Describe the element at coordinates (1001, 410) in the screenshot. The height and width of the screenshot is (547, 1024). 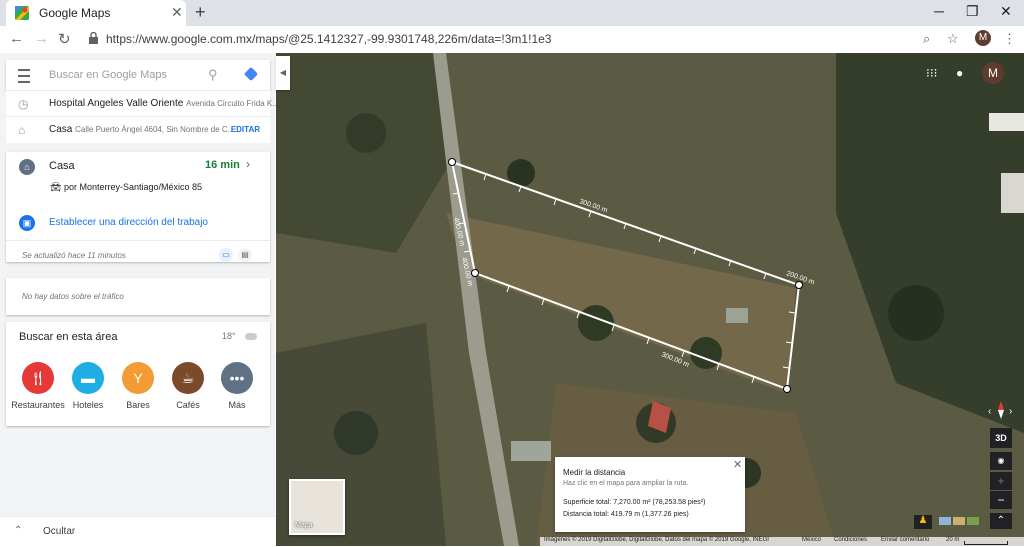
I see `compass-icon: ‹ ›` at that location.